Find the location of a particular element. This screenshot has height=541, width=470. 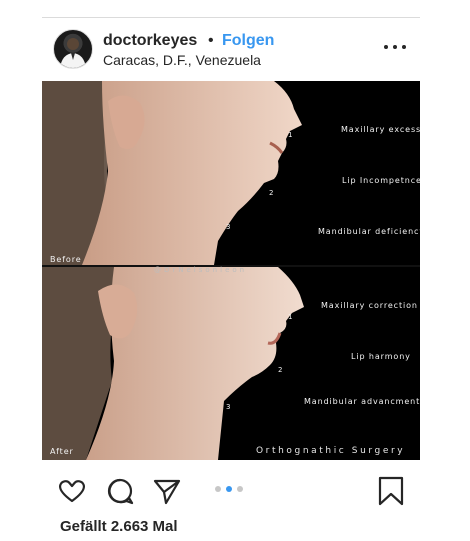

likes-count: Gefällt 2.663 Mal is located at coordinates (119, 526).